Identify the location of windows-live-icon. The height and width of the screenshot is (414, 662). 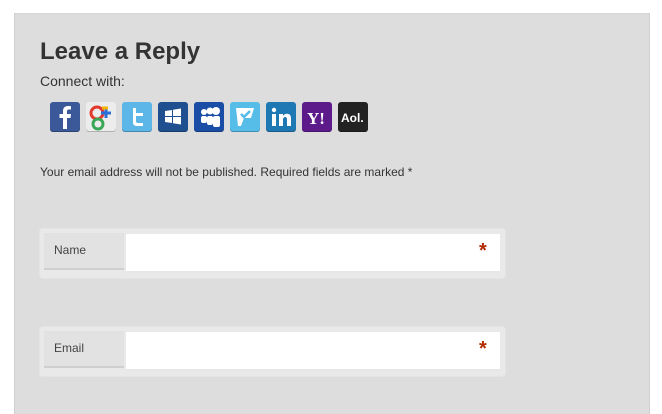
(173, 117).